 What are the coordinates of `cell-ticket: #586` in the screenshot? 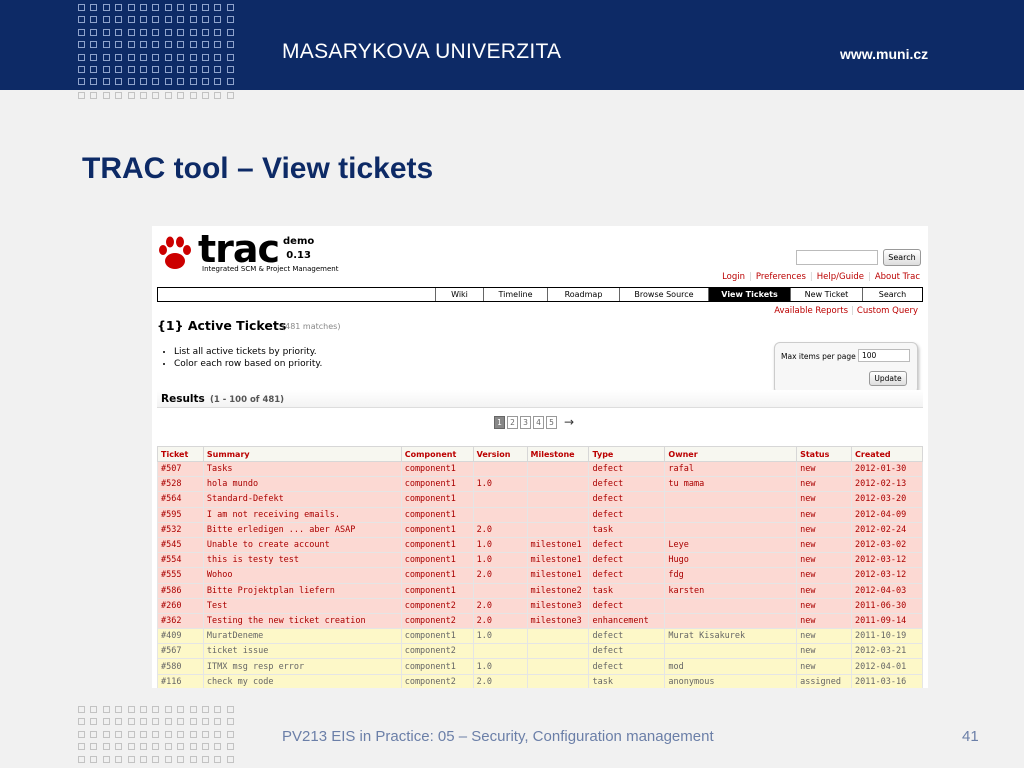 It's located at (180, 590).